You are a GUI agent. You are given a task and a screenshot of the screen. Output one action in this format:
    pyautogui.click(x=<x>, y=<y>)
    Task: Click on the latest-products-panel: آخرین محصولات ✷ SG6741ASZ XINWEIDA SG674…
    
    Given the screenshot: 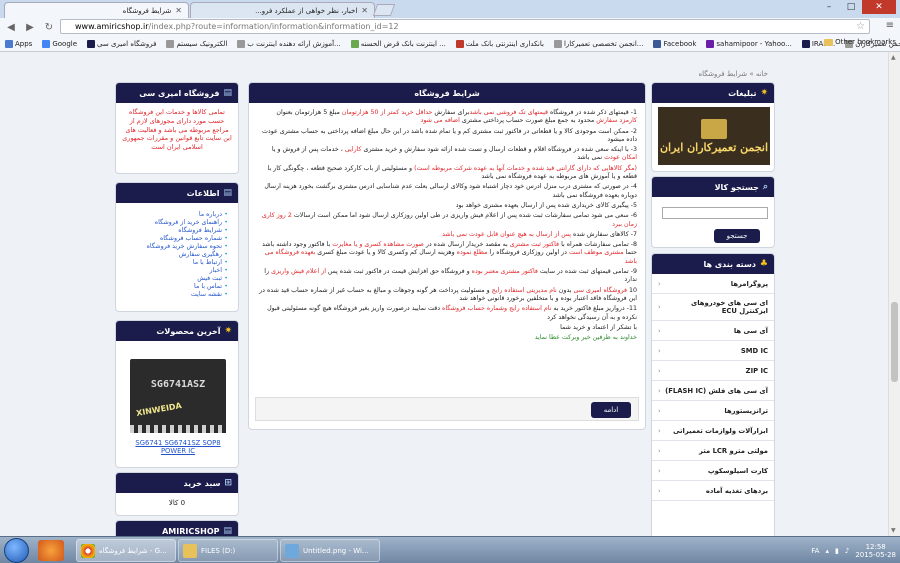 What is the action you would take?
    pyautogui.click(x=177, y=394)
    